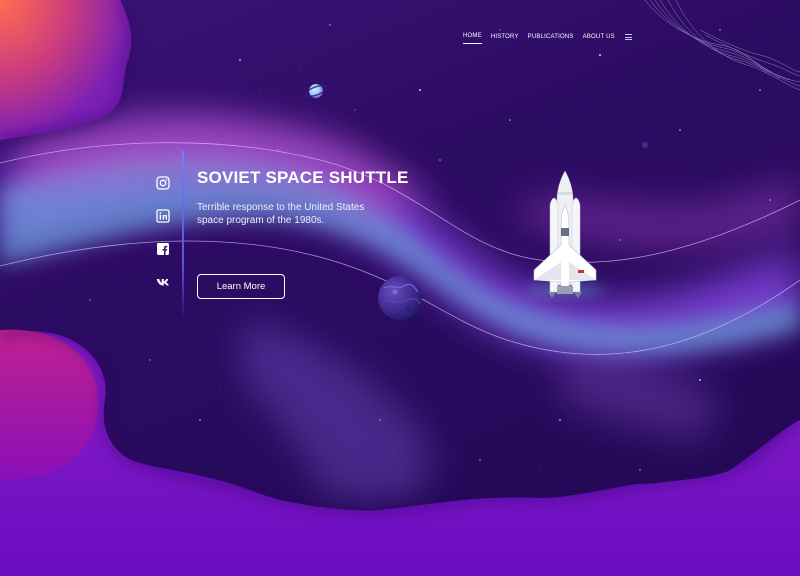  What do you see at coordinates (163, 216) in the screenshot?
I see `linkedin-icon` at bounding box center [163, 216].